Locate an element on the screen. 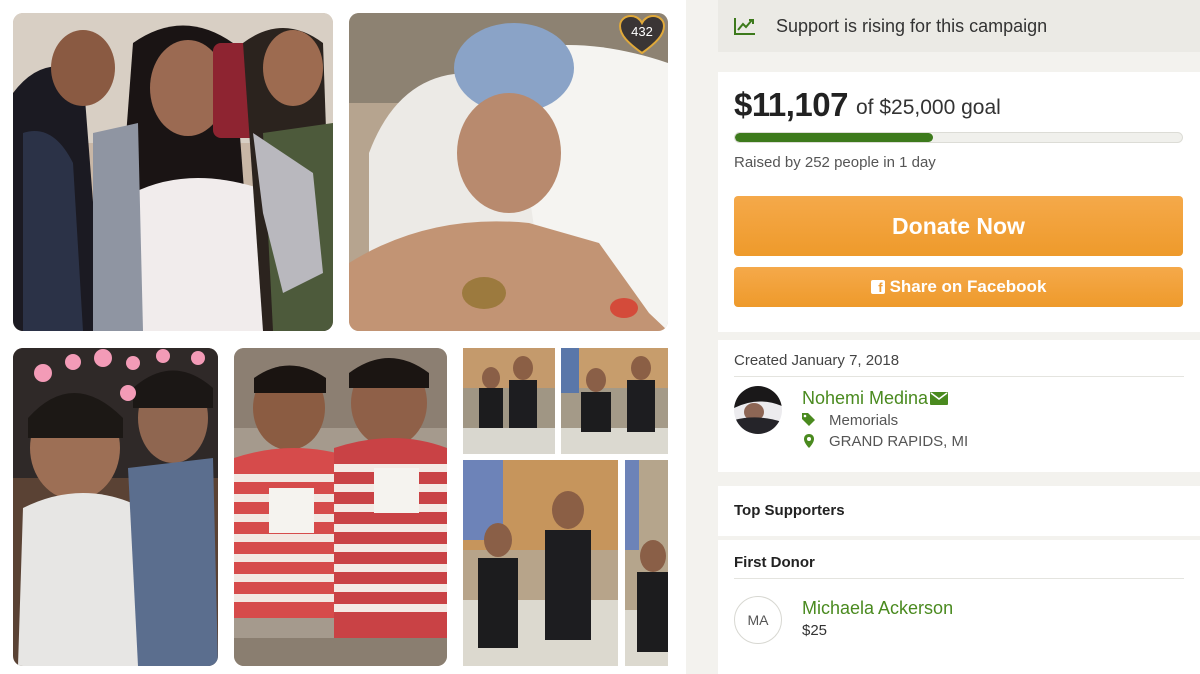 Image resolution: width=1200 pixels, height=674 pixels. heart-count-badge: 432 is located at coordinates (642, 35).